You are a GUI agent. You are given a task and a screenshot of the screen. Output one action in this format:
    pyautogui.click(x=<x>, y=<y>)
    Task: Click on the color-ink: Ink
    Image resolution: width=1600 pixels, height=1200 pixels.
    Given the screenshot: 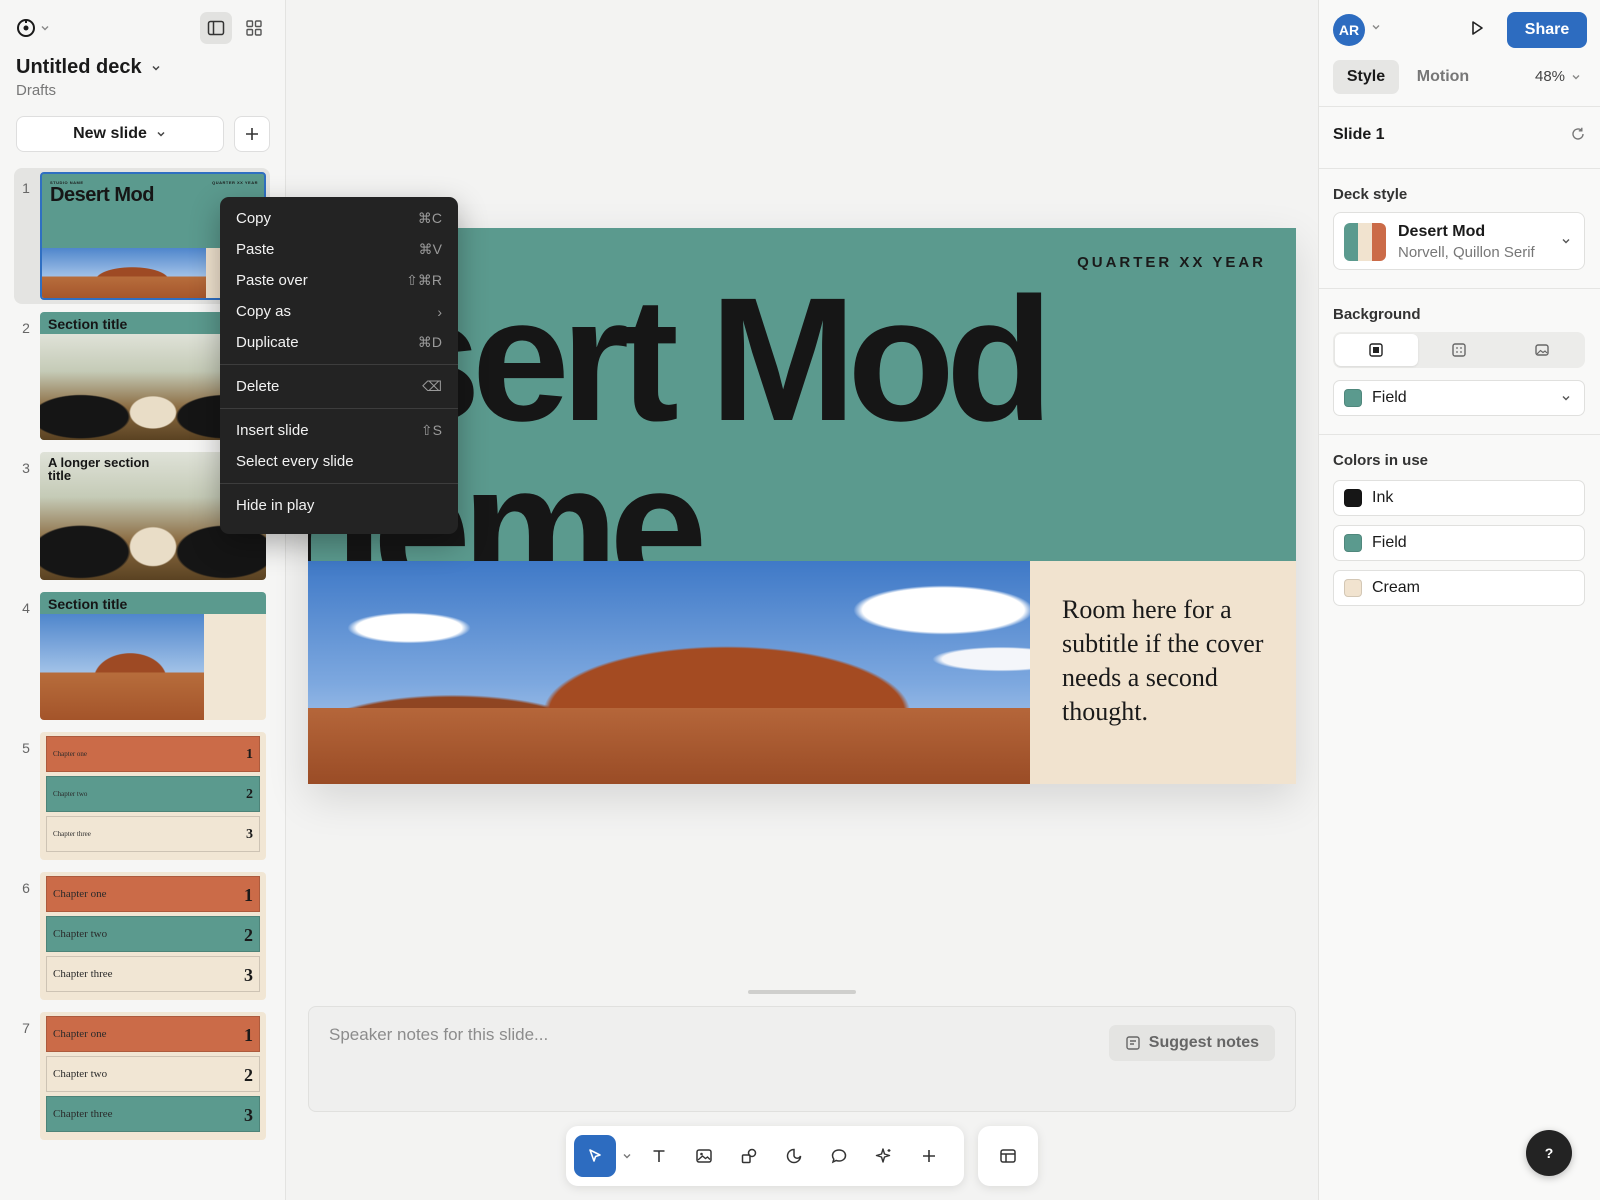 What is the action you would take?
    pyautogui.click(x=1459, y=498)
    